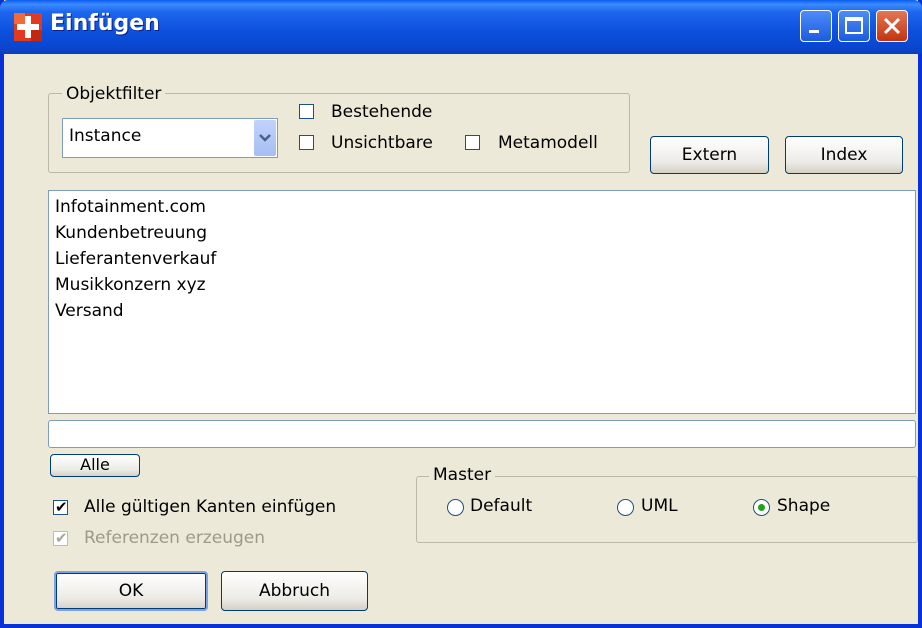 Image resolution: width=922 pixels, height=628 pixels. I want to click on object-type-value: Instance, so click(105, 136).